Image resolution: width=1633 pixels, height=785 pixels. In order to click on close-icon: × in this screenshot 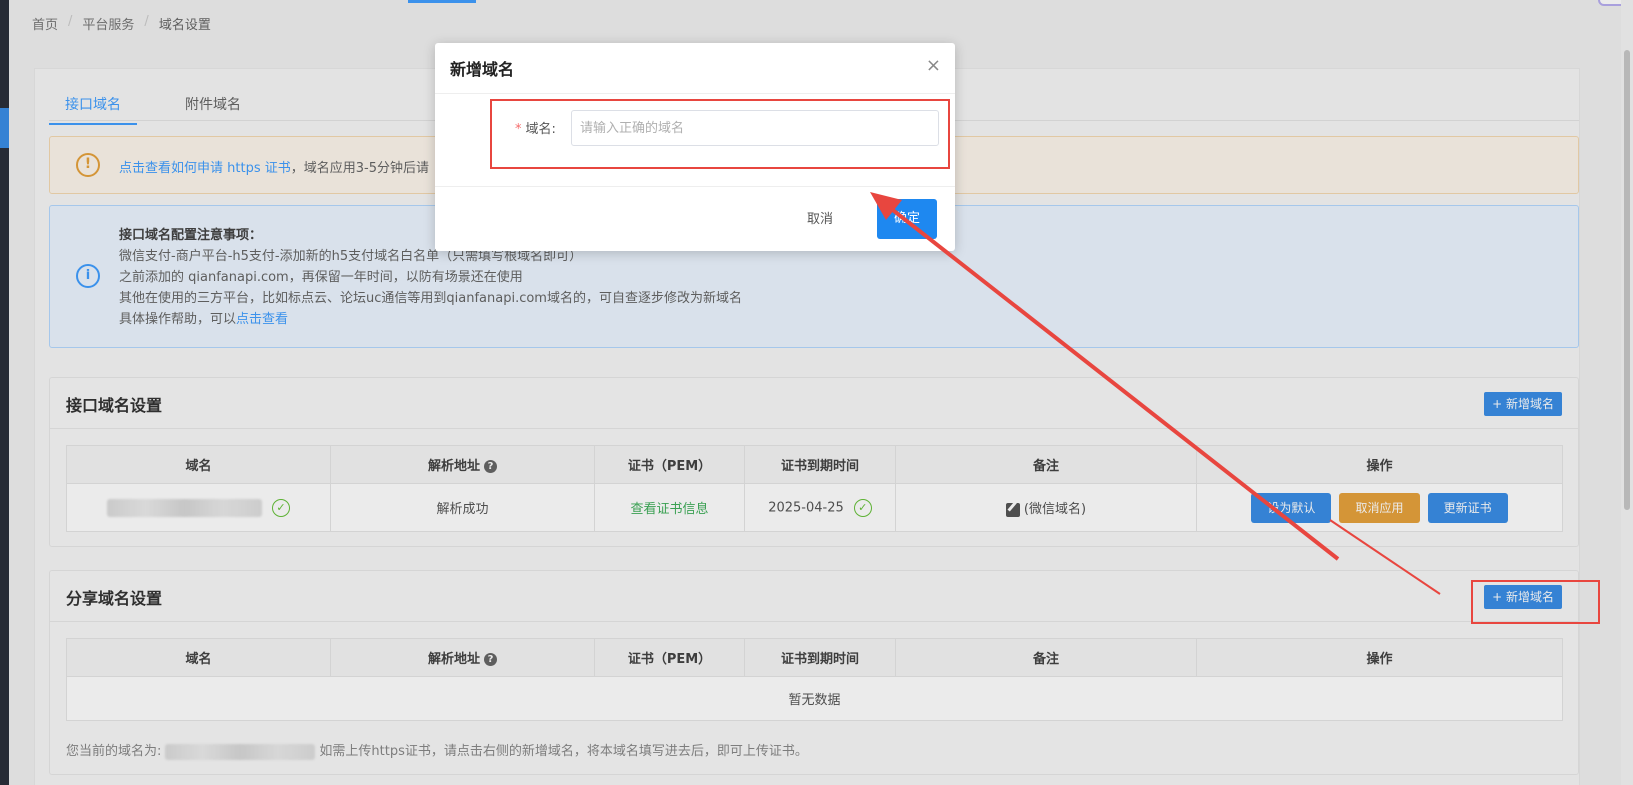, I will do `click(933, 66)`.